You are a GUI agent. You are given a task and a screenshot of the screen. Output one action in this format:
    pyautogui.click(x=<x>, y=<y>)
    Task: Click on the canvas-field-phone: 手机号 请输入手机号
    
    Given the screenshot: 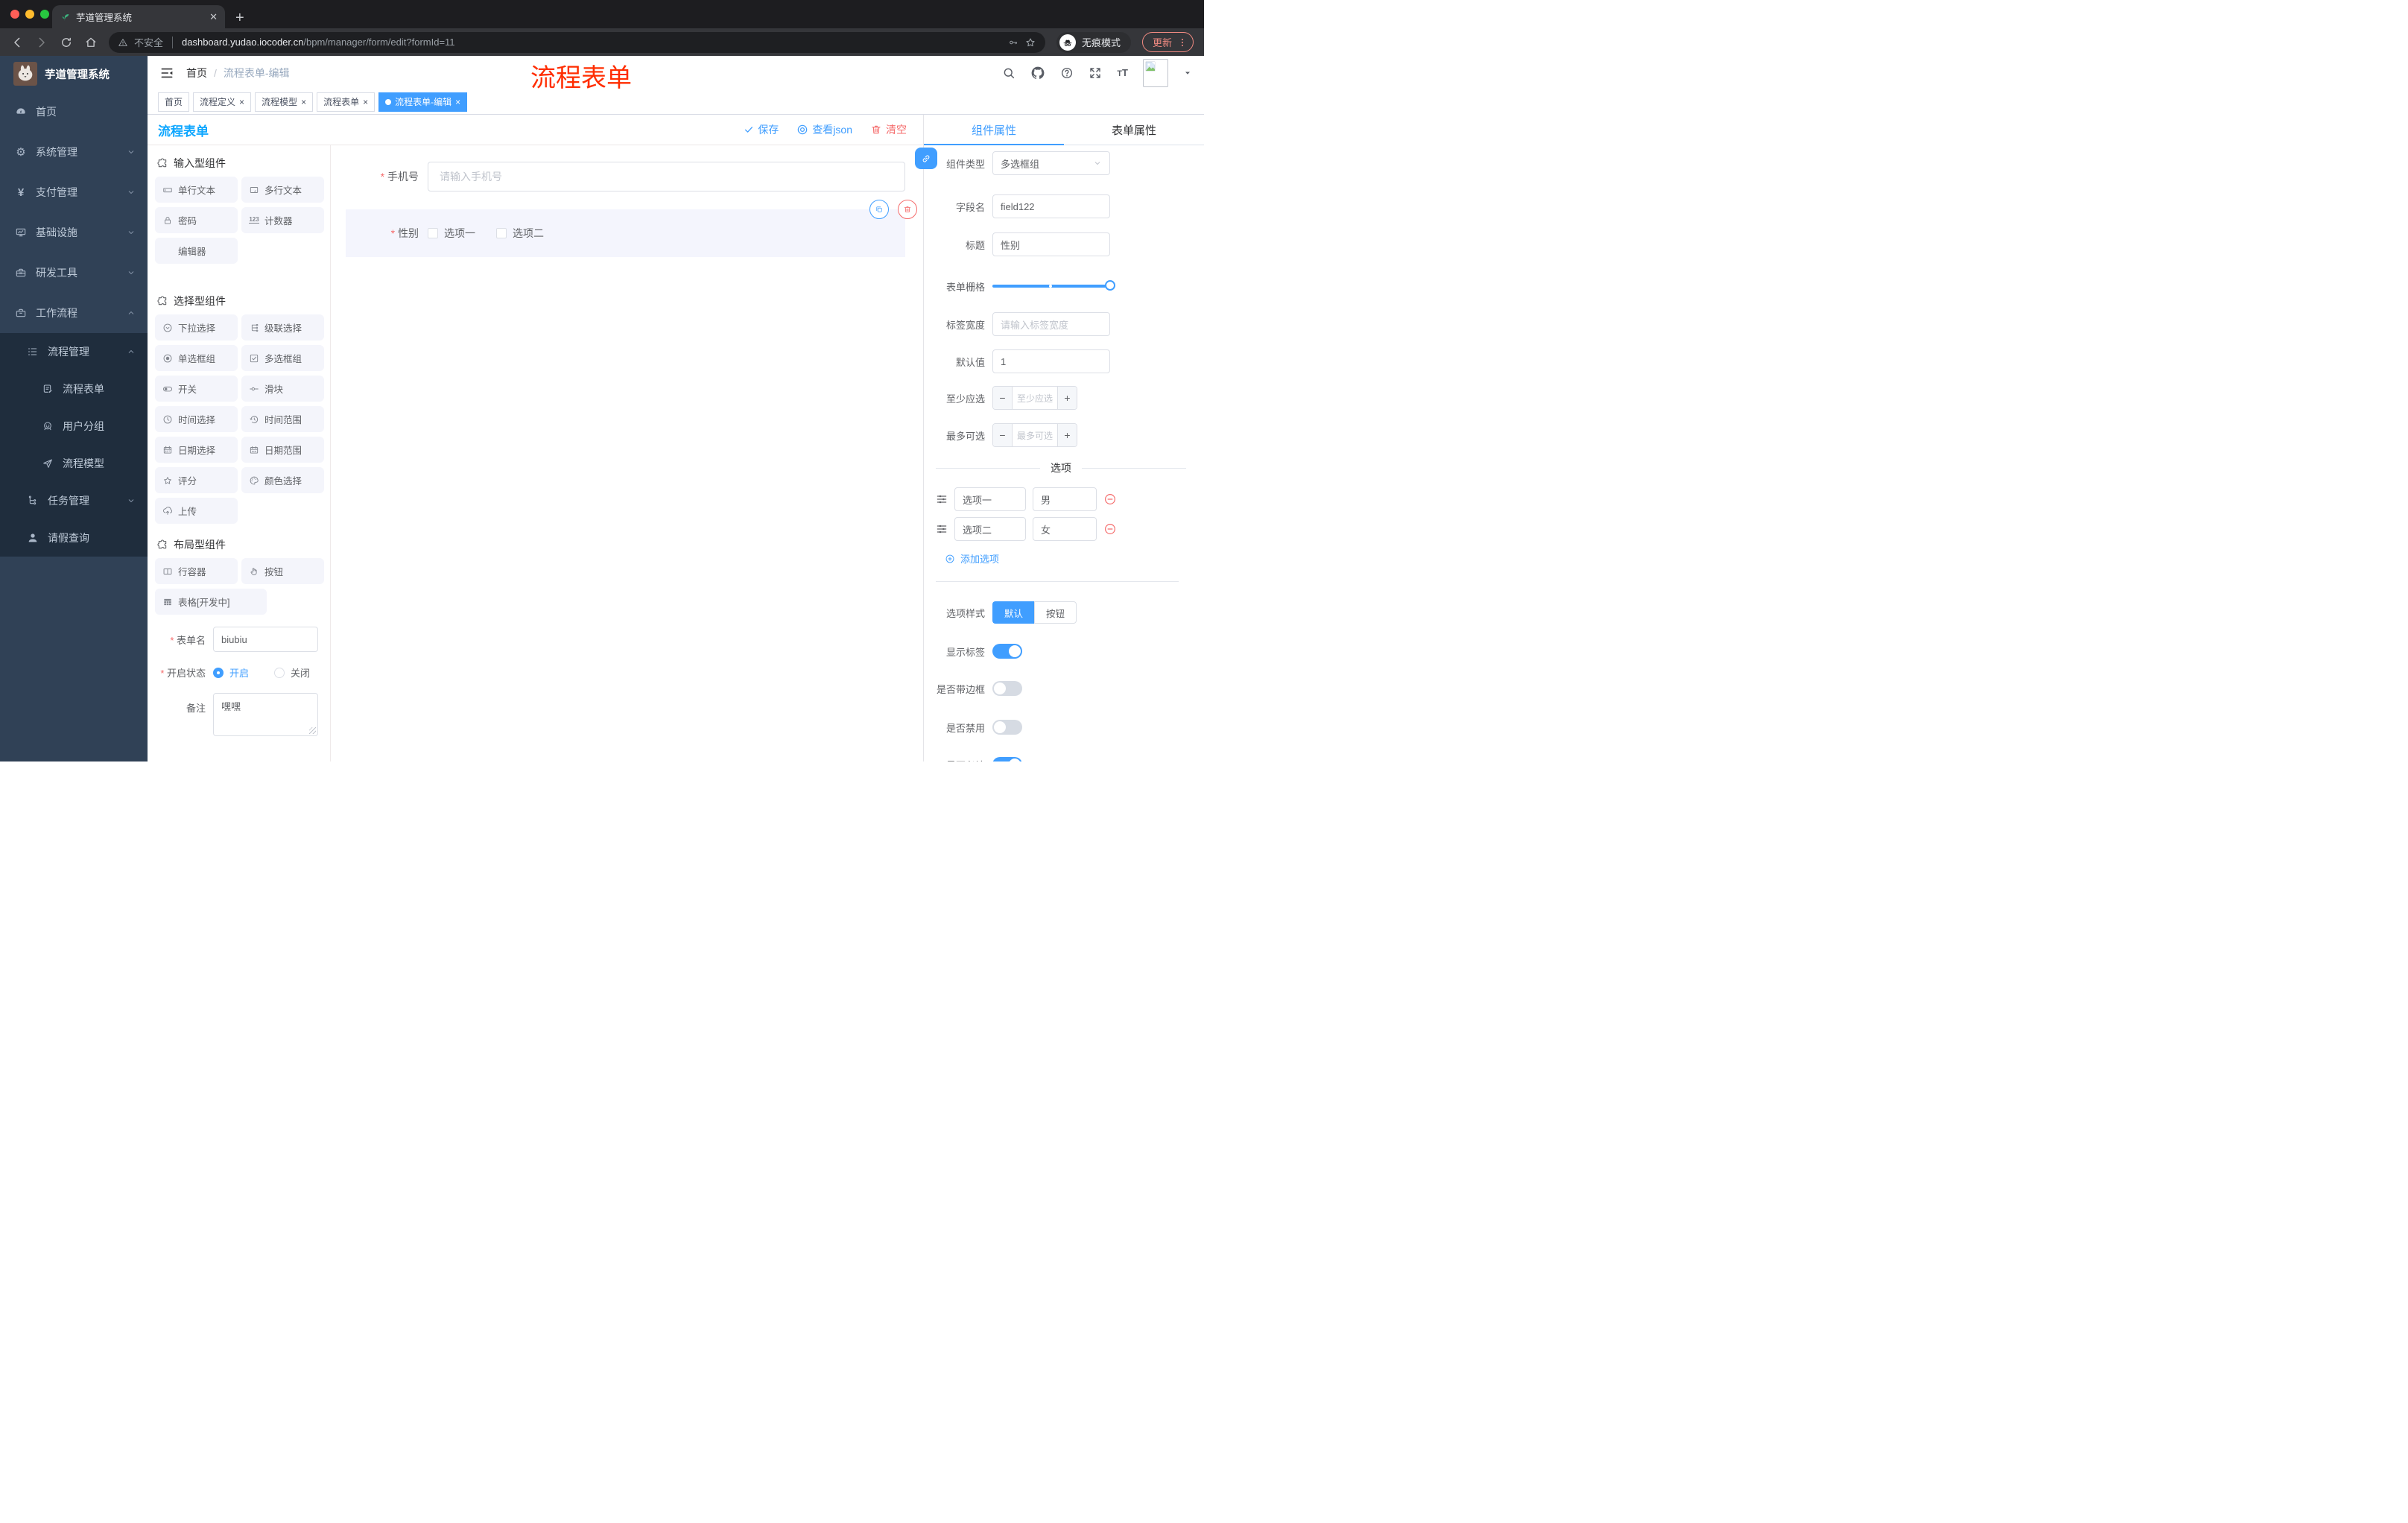 What is the action you would take?
    pyautogui.click(x=625, y=177)
    